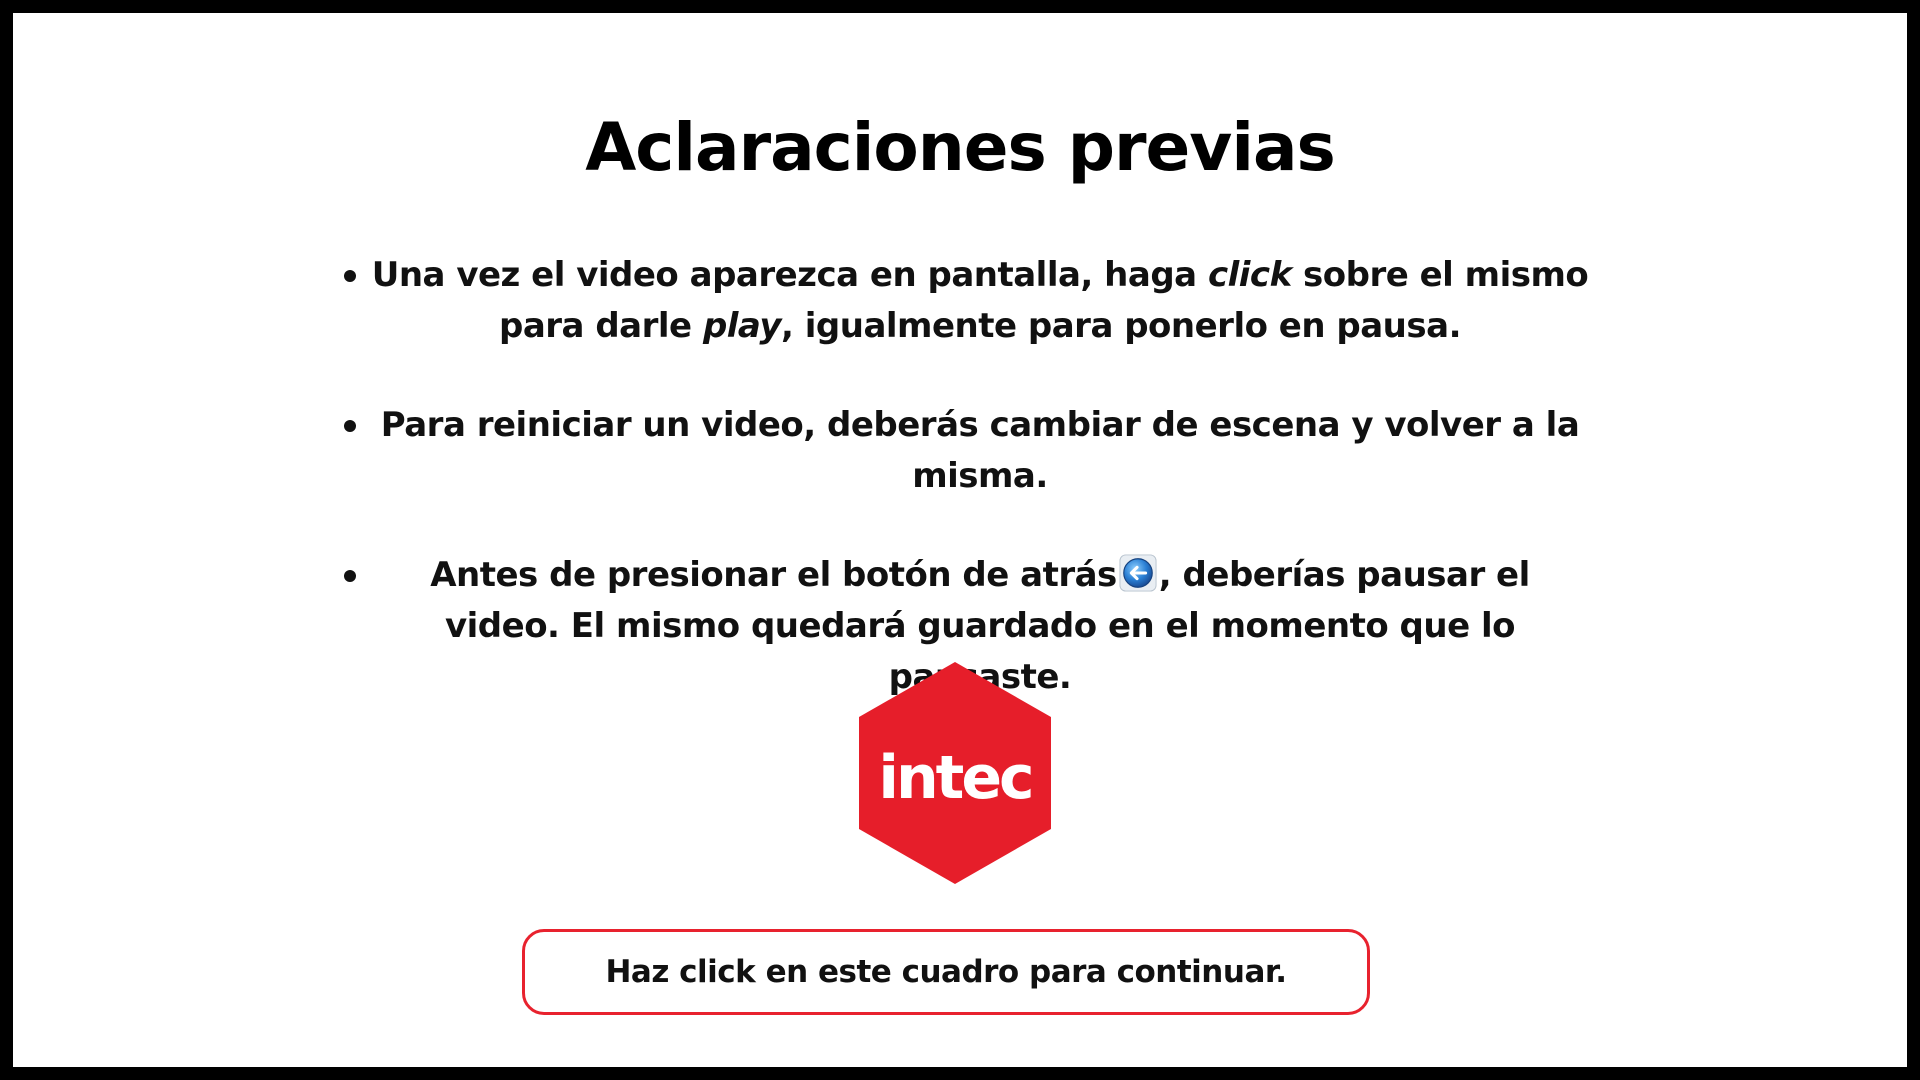 Image resolution: width=1920 pixels, height=1080 pixels. I want to click on intec-logo: intec, so click(955, 773).